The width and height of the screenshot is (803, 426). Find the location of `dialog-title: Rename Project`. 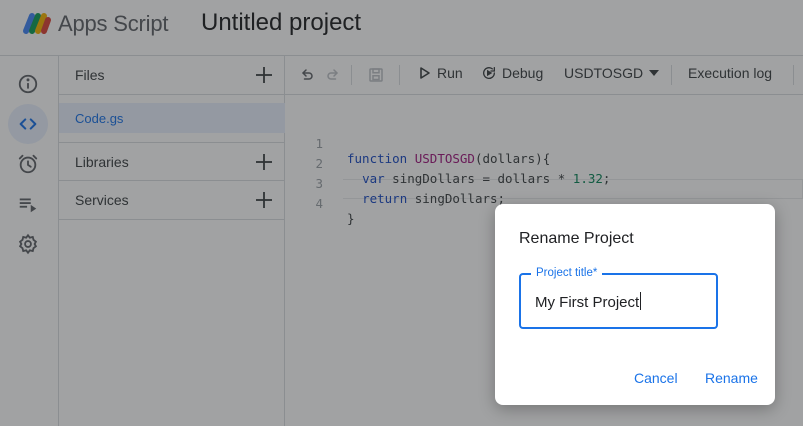

dialog-title: Rename Project is located at coordinates (576, 238).